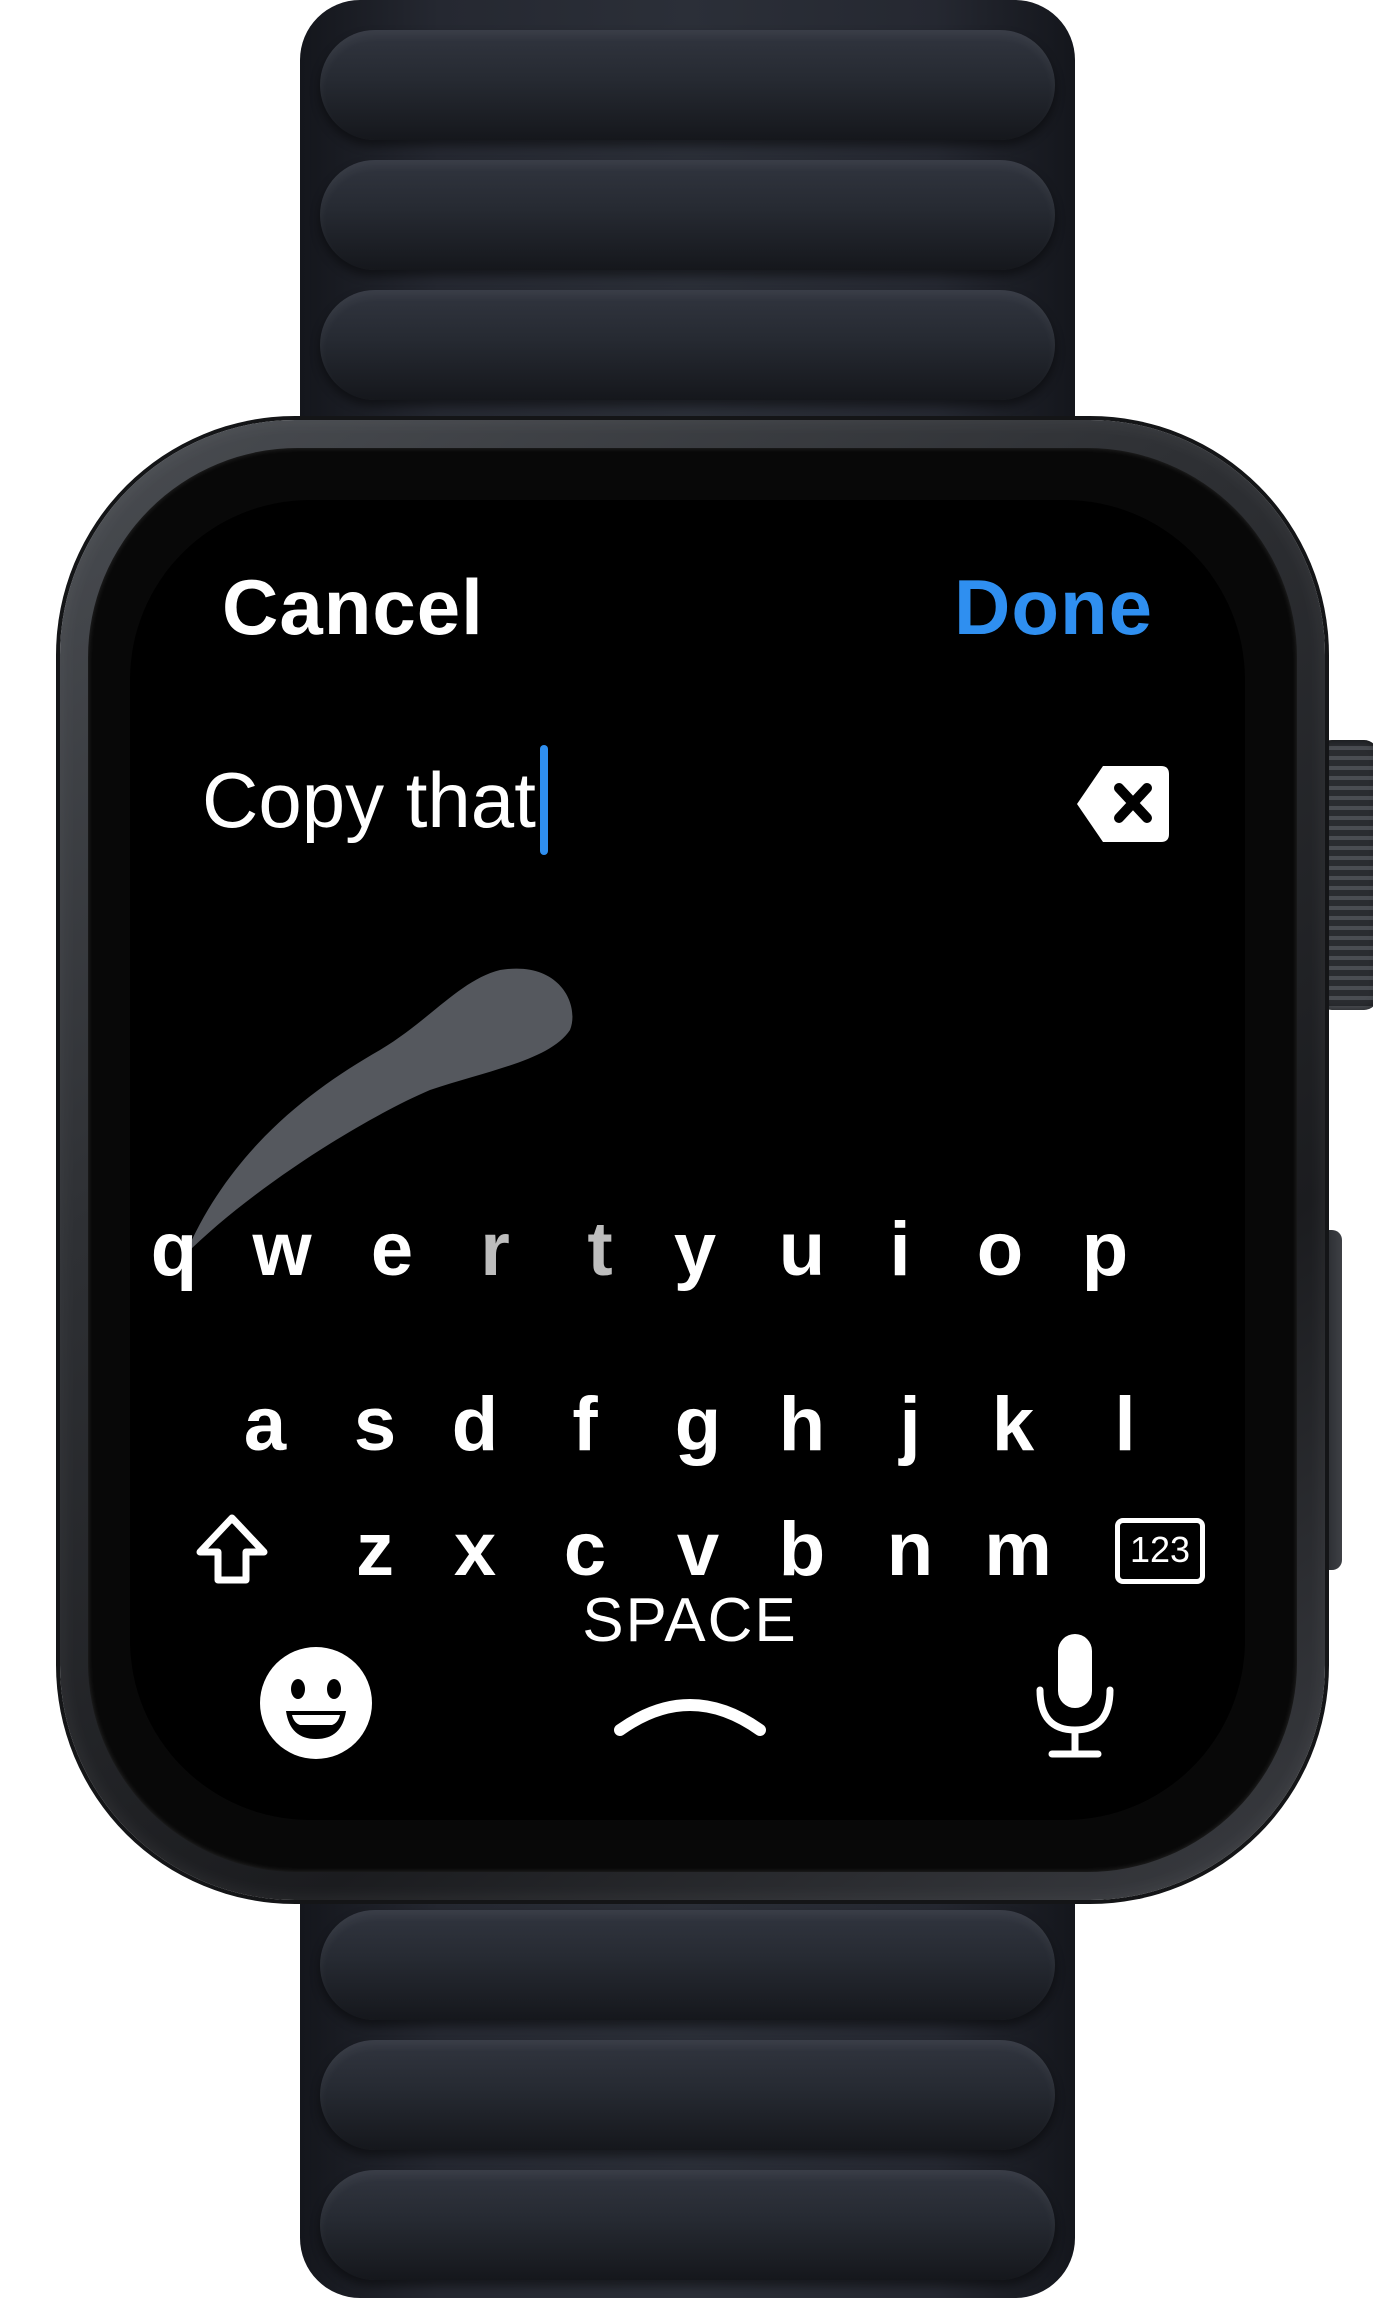 The image size is (1373, 2298). I want to click on key-j: j, so click(910, 1425).